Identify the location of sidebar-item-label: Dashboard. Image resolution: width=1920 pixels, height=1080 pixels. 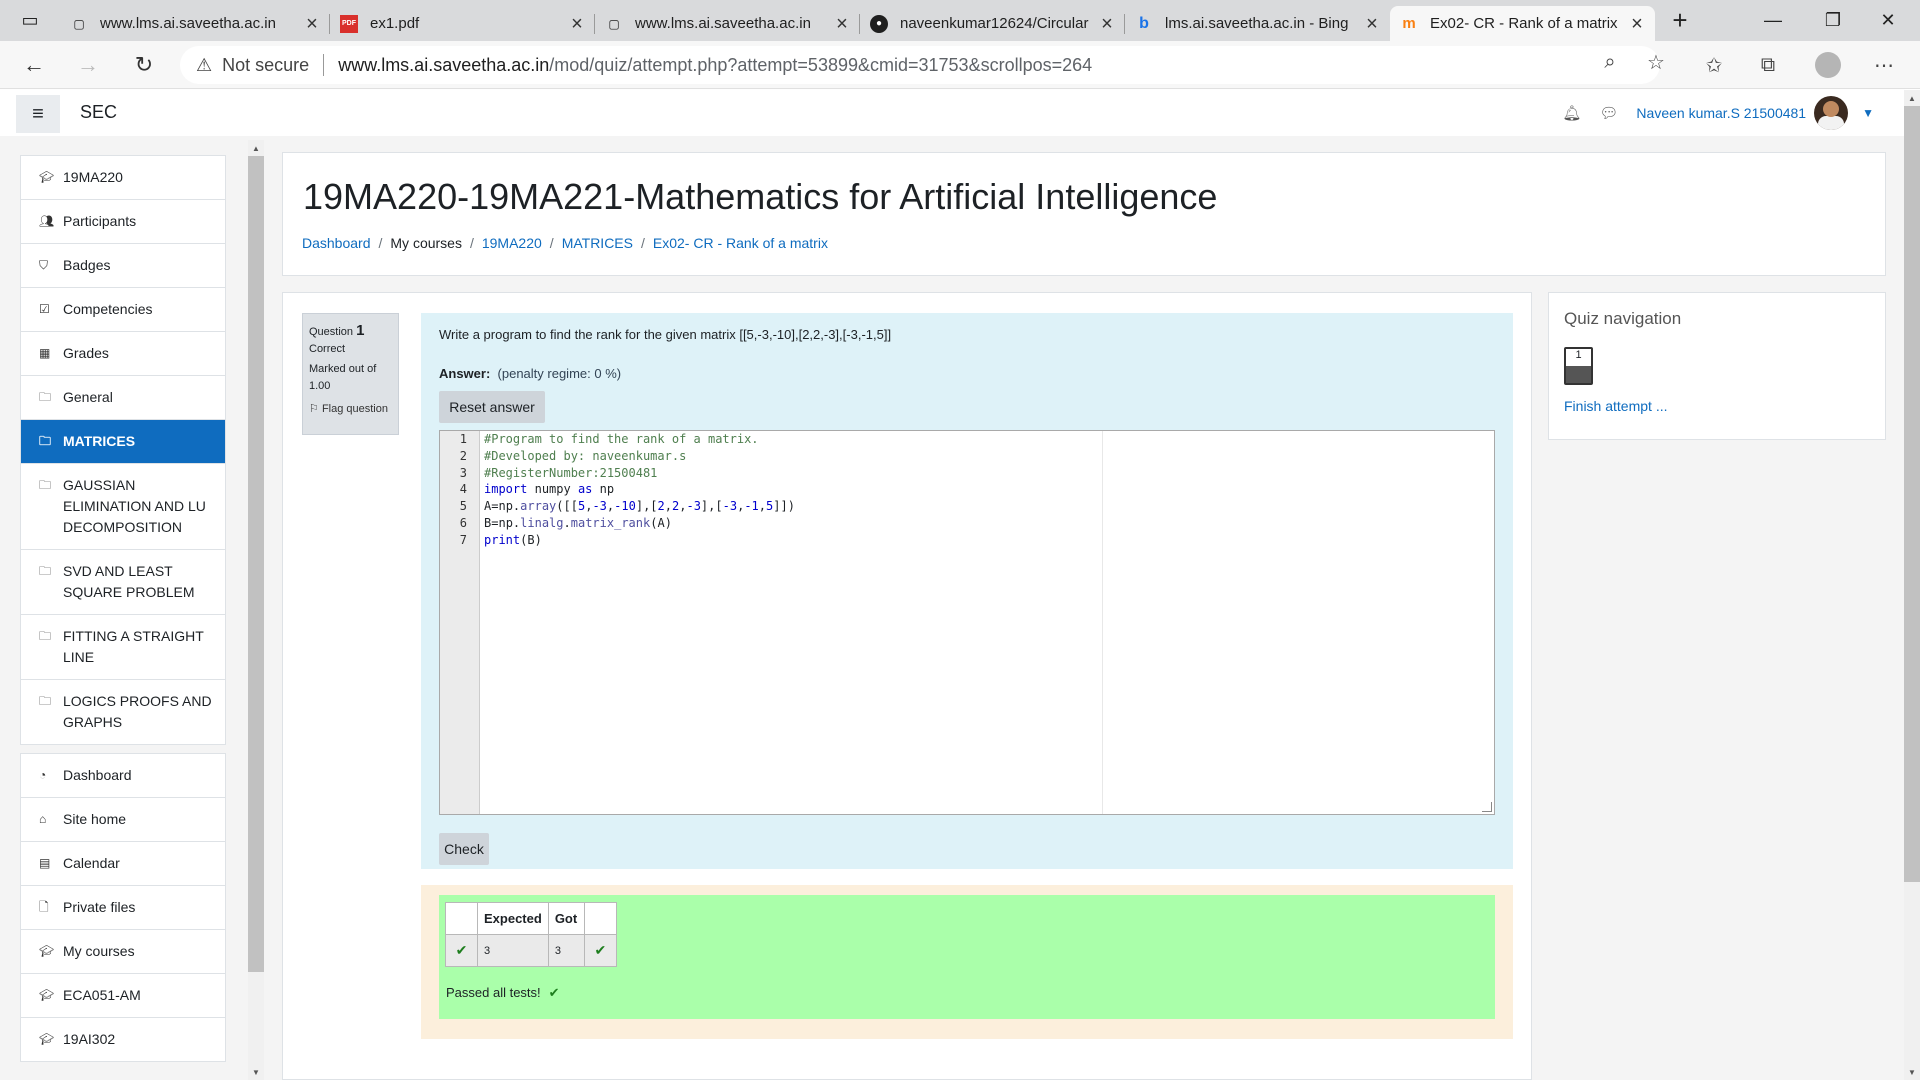
(97, 775).